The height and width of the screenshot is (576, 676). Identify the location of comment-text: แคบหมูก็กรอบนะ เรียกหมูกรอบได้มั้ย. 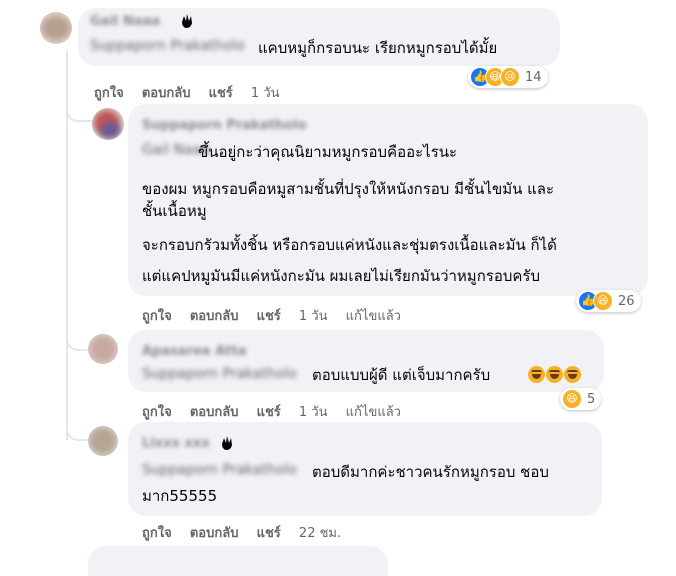
(378, 48).